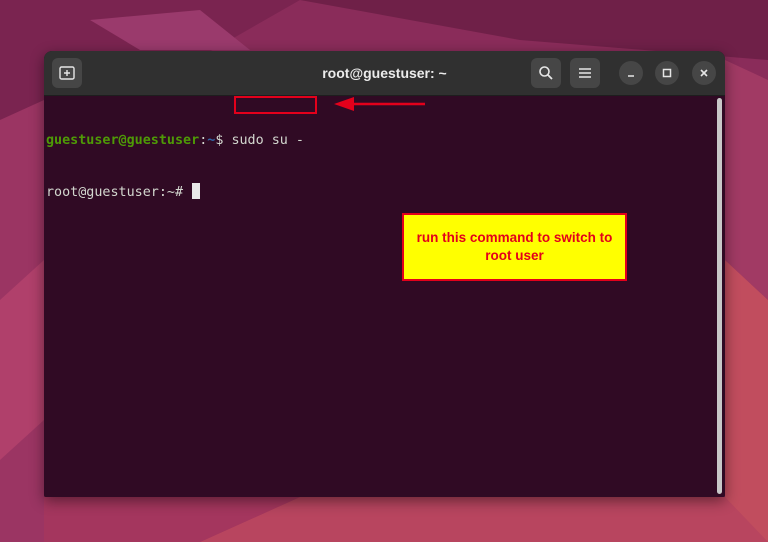 This screenshot has width=768, height=542. What do you see at coordinates (631, 76) in the screenshot?
I see `minimize-icon` at bounding box center [631, 76].